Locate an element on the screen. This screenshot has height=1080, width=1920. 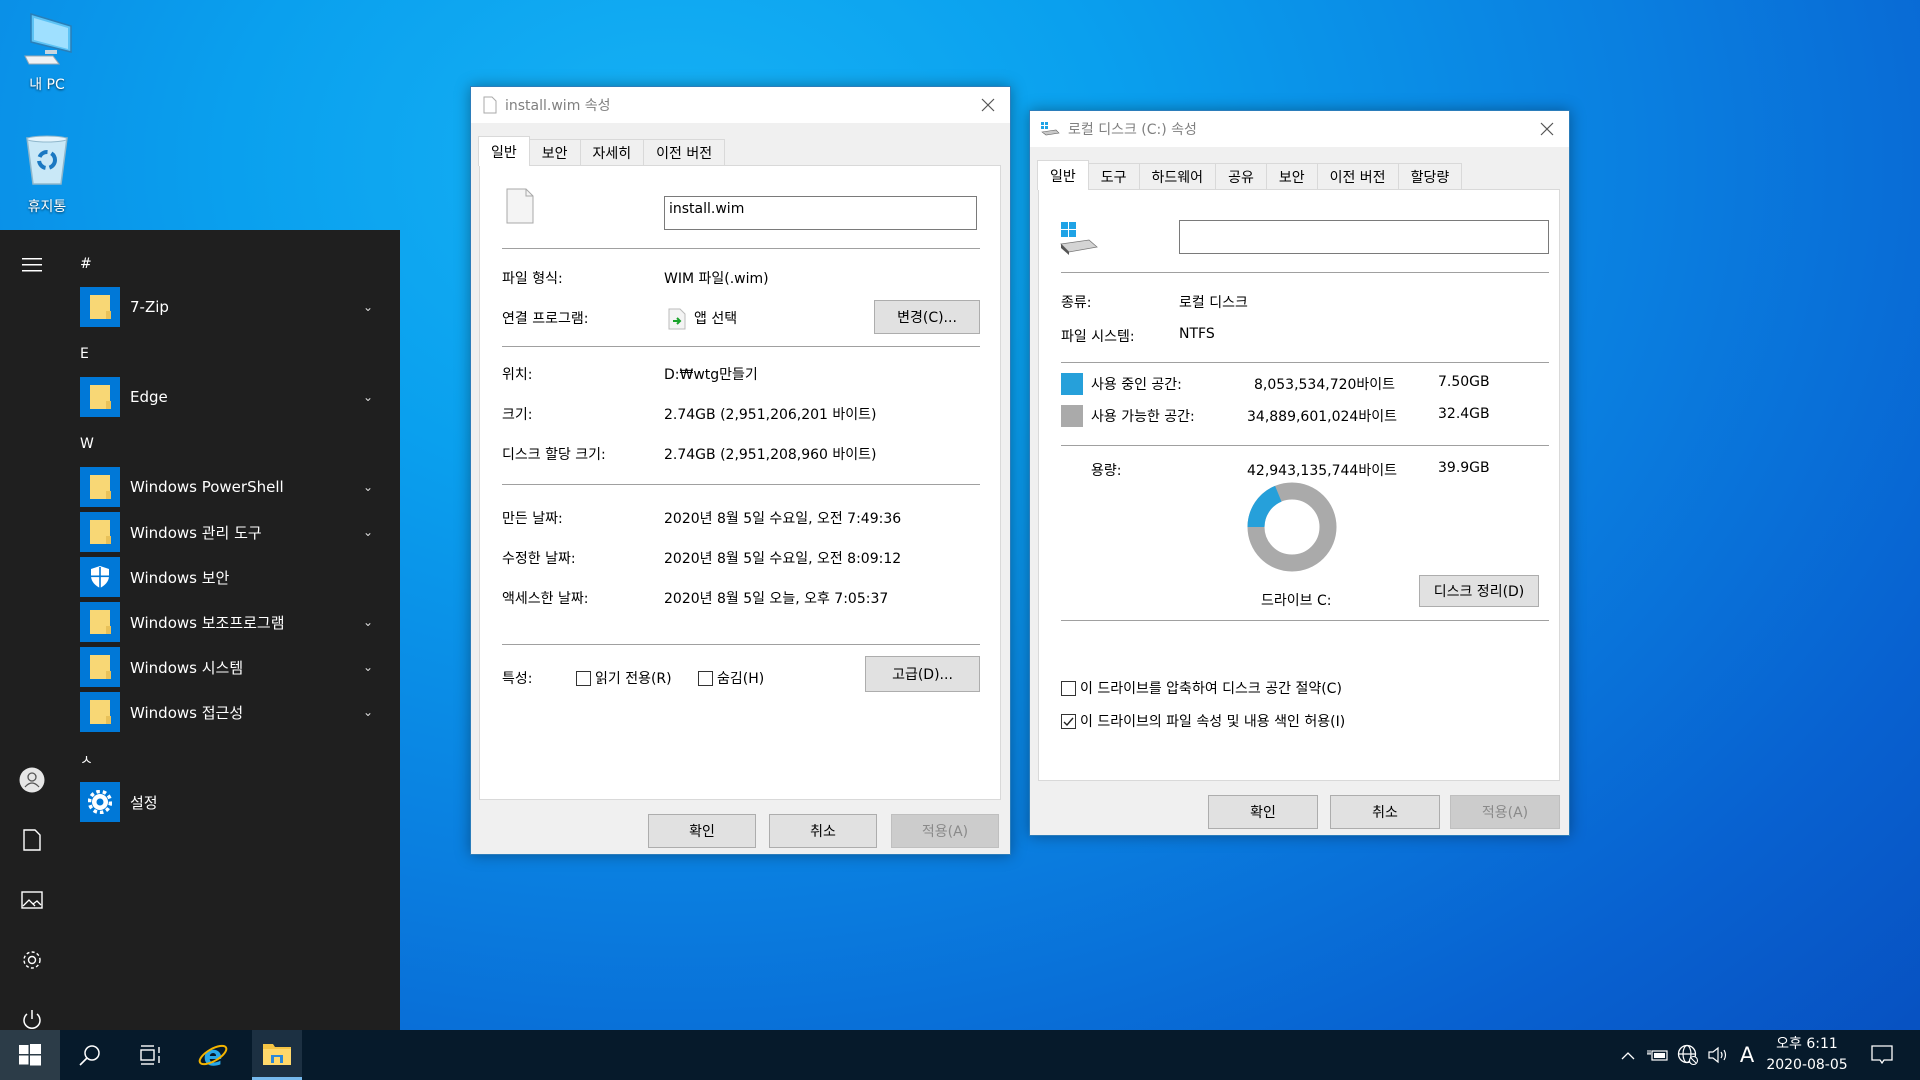
app-item-windows-powershell: Windows PowerShell ⌄ is located at coordinates (230, 487).